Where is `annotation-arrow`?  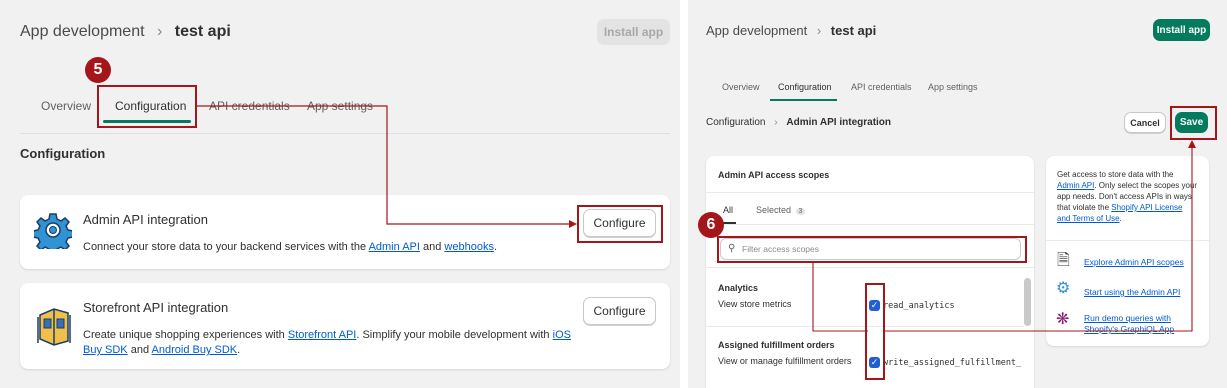
annotation-arrow is located at coordinates (387, 166).